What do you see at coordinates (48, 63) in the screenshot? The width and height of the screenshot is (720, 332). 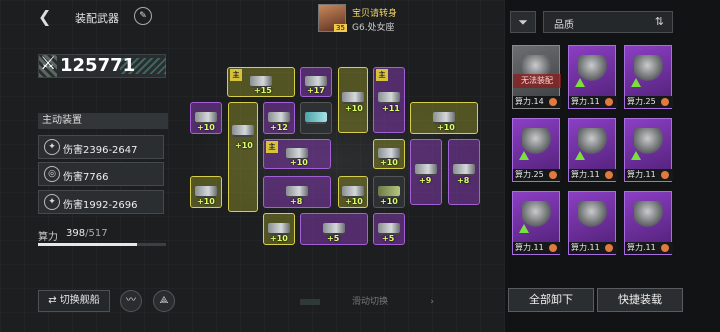 I see `crossed-swords-icon: ⚔` at bounding box center [48, 63].